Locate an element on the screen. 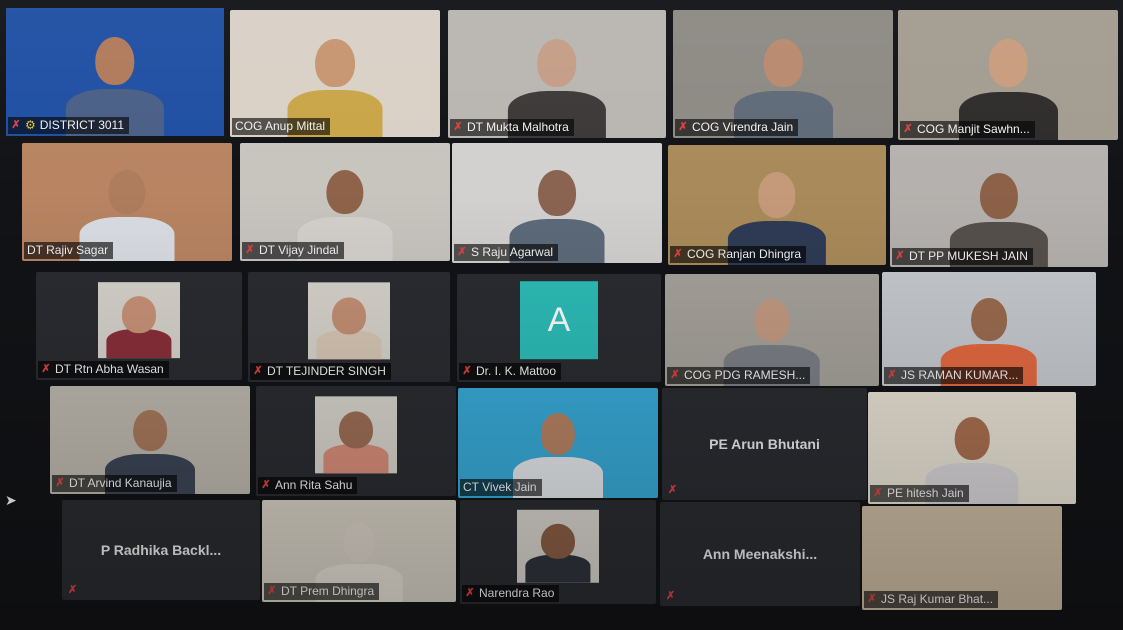  participant-tile-dr-i-k-mattoo: A ✗ Dr. I. K. Mattoo is located at coordinates (559, 328).